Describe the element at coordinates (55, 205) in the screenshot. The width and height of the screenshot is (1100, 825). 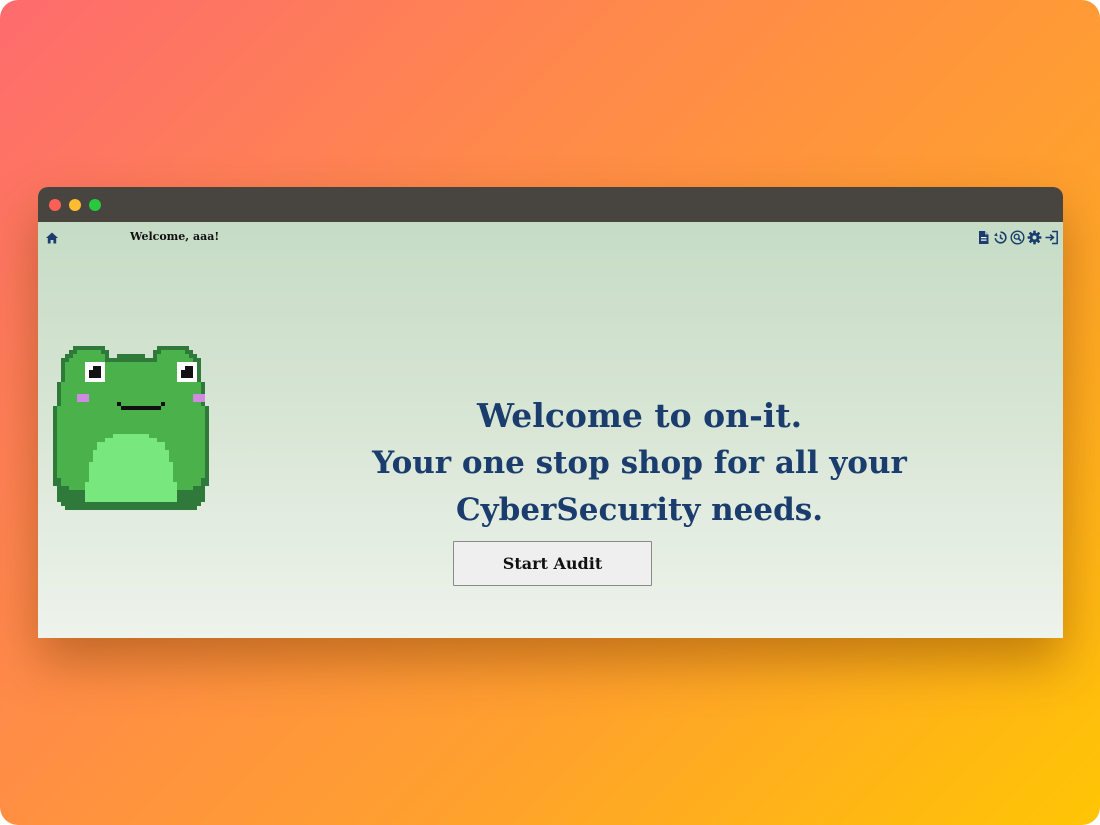
I see `close-window-button` at that location.